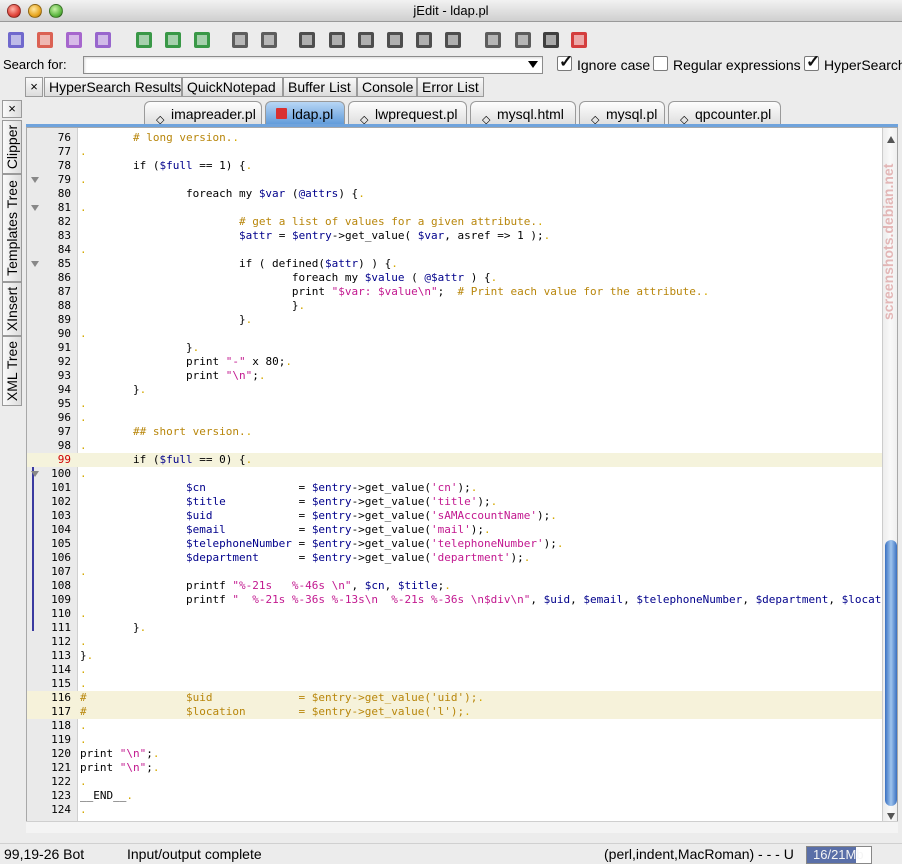 Image resolution: width=902 pixels, height=864 pixels. What do you see at coordinates (269, 40) in the screenshot?
I see `clip-icon` at bounding box center [269, 40].